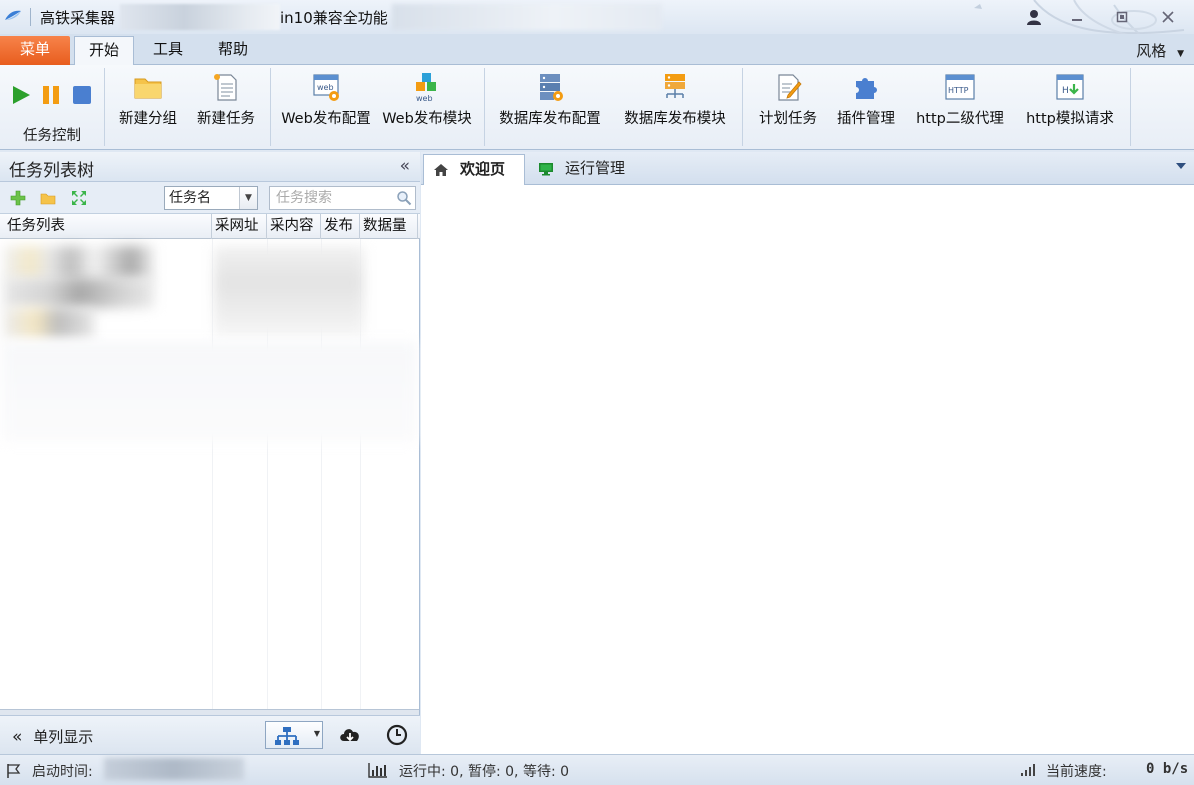 Image resolution: width=1194 pixels, height=785 pixels. I want to click on minimize-icon, so click(1077, 17).